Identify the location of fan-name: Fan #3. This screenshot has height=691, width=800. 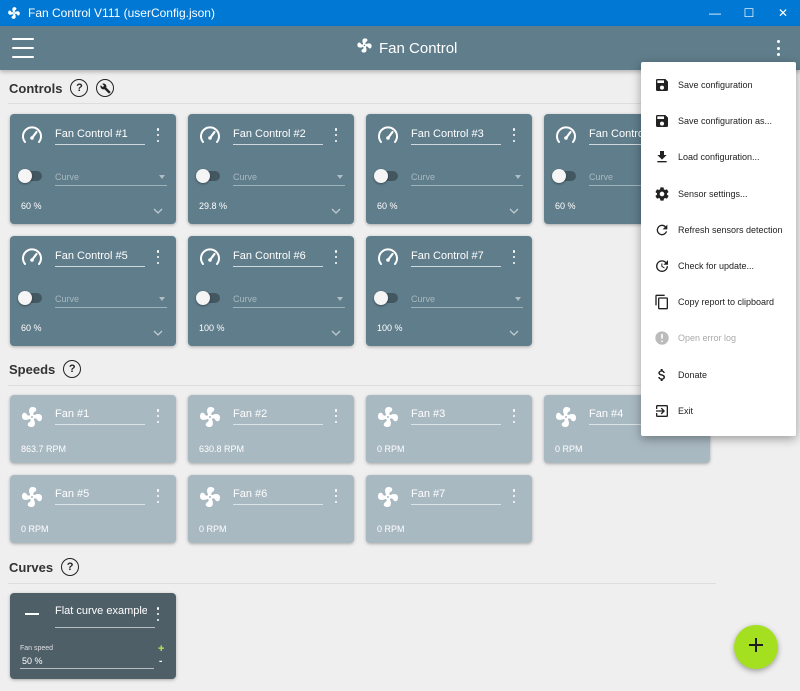
(456, 416).